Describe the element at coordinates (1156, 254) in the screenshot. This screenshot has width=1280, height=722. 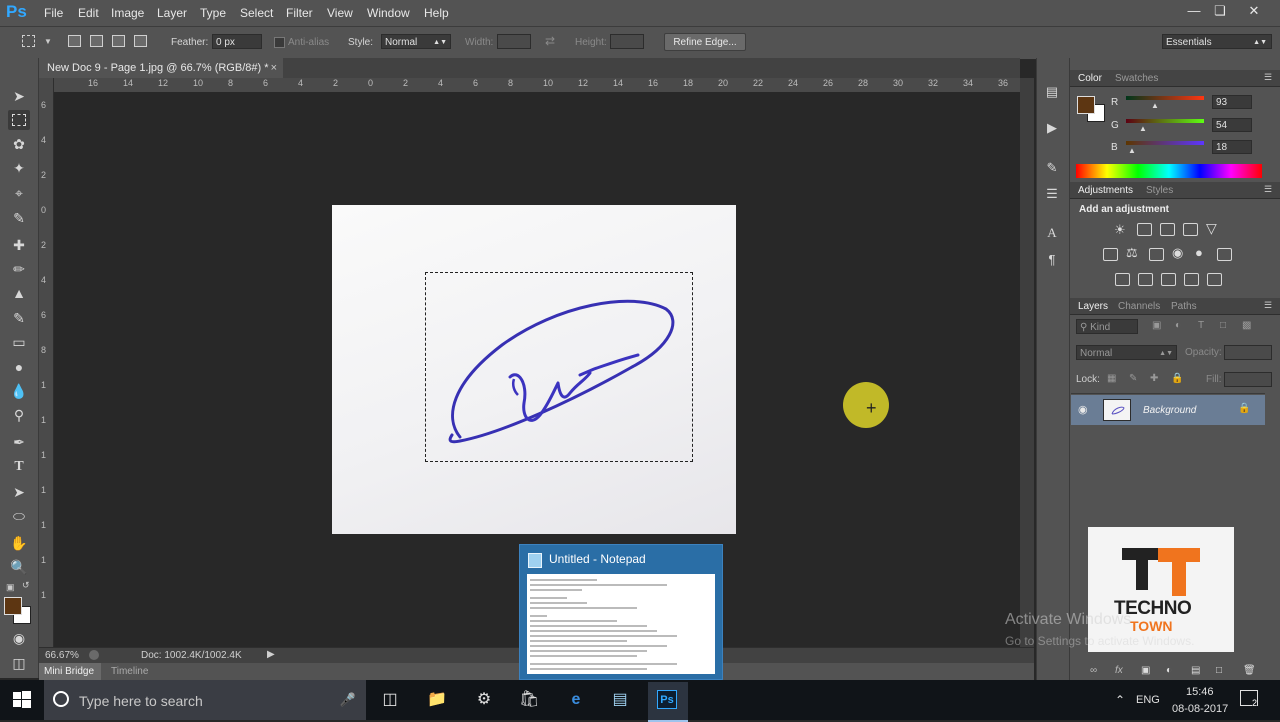
I see `black-white-icon` at that location.